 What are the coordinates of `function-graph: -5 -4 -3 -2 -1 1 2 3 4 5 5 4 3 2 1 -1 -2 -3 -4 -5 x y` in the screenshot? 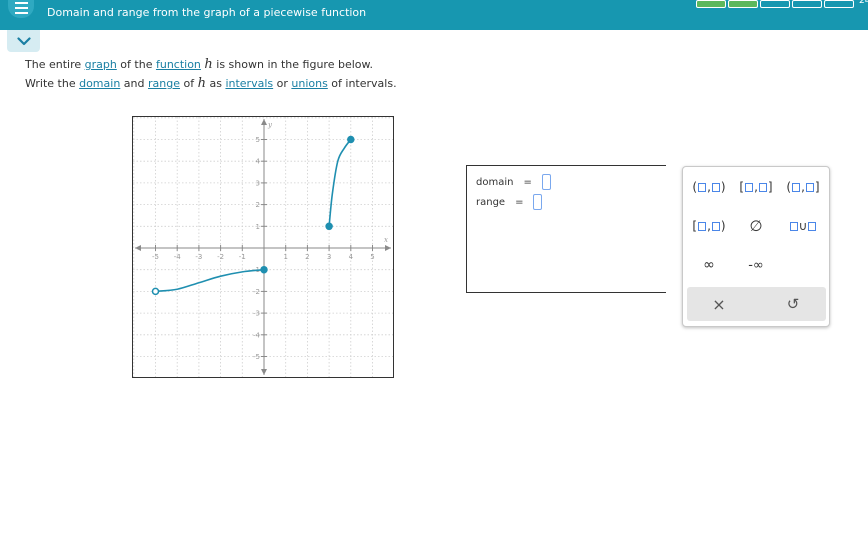 It's located at (263, 247).